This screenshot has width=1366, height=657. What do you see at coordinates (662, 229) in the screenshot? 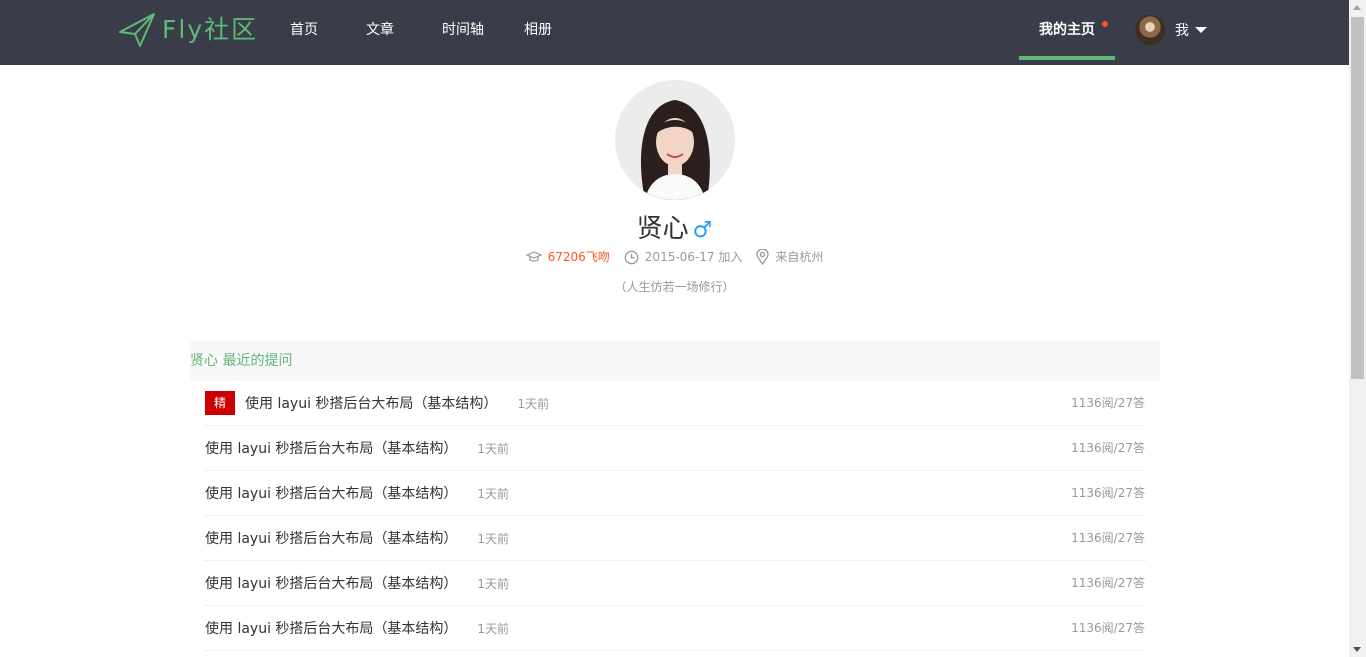
I see `profile-name-text: 贤心` at bounding box center [662, 229].